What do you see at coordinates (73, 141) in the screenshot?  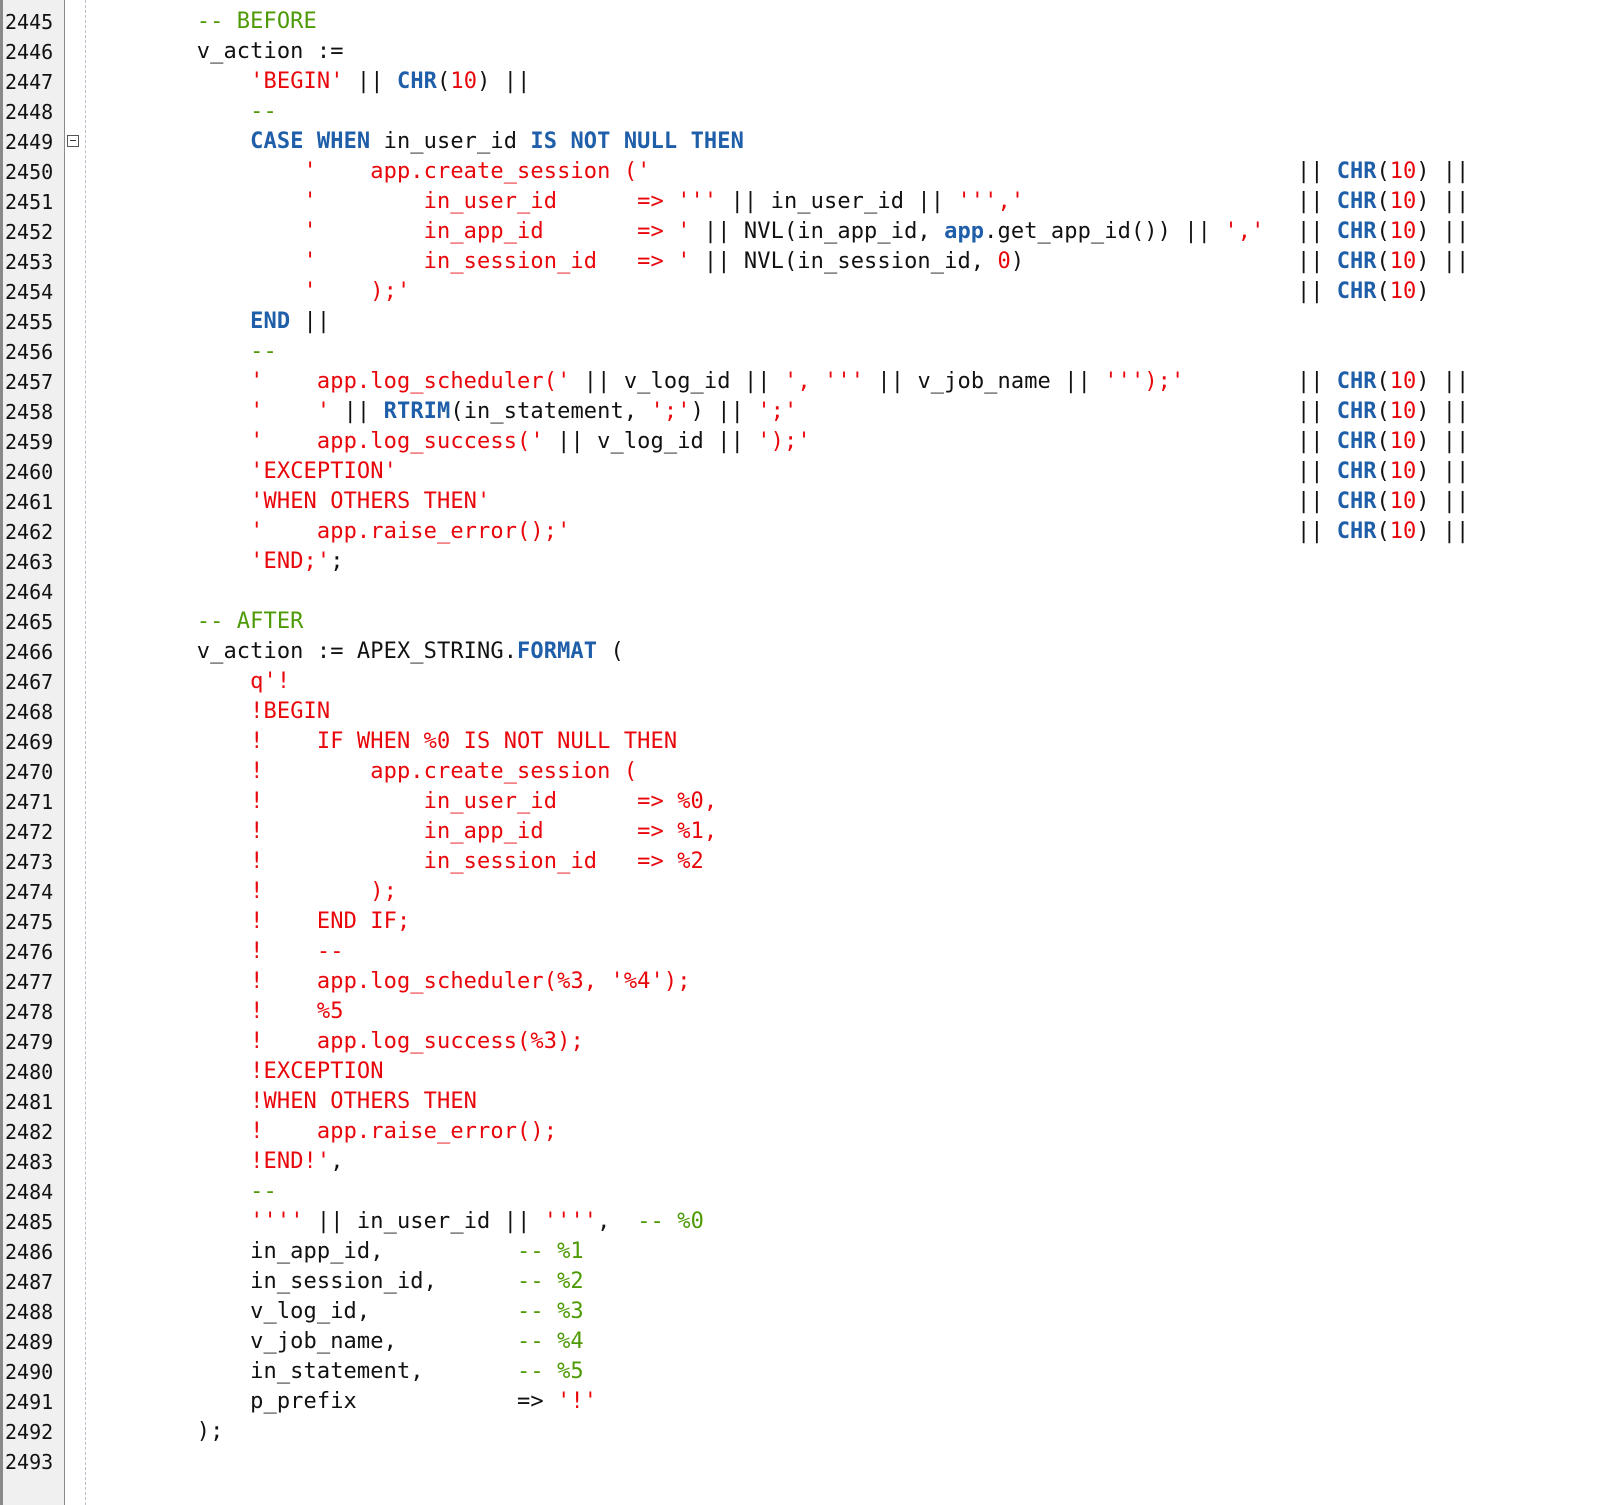 I see `minus-box-icon` at bounding box center [73, 141].